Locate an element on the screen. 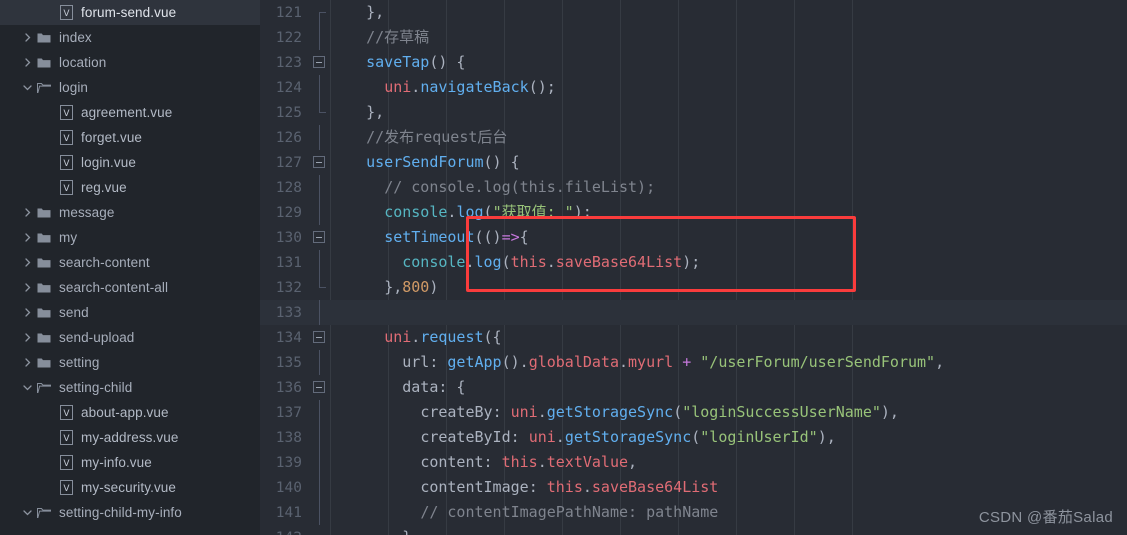  code-line: 134 uni.request({ is located at coordinates (693, 337).